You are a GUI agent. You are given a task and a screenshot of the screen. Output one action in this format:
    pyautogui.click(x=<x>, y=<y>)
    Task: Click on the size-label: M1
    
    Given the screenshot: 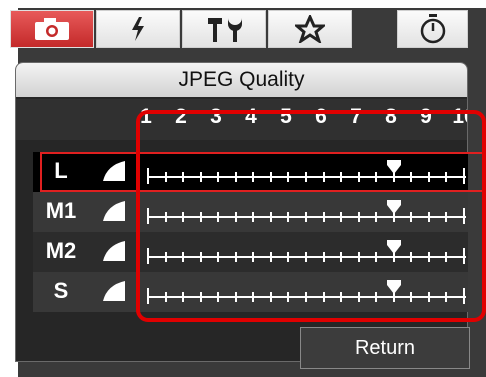 What is the action you would take?
    pyautogui.click(x=61, y=210)
    